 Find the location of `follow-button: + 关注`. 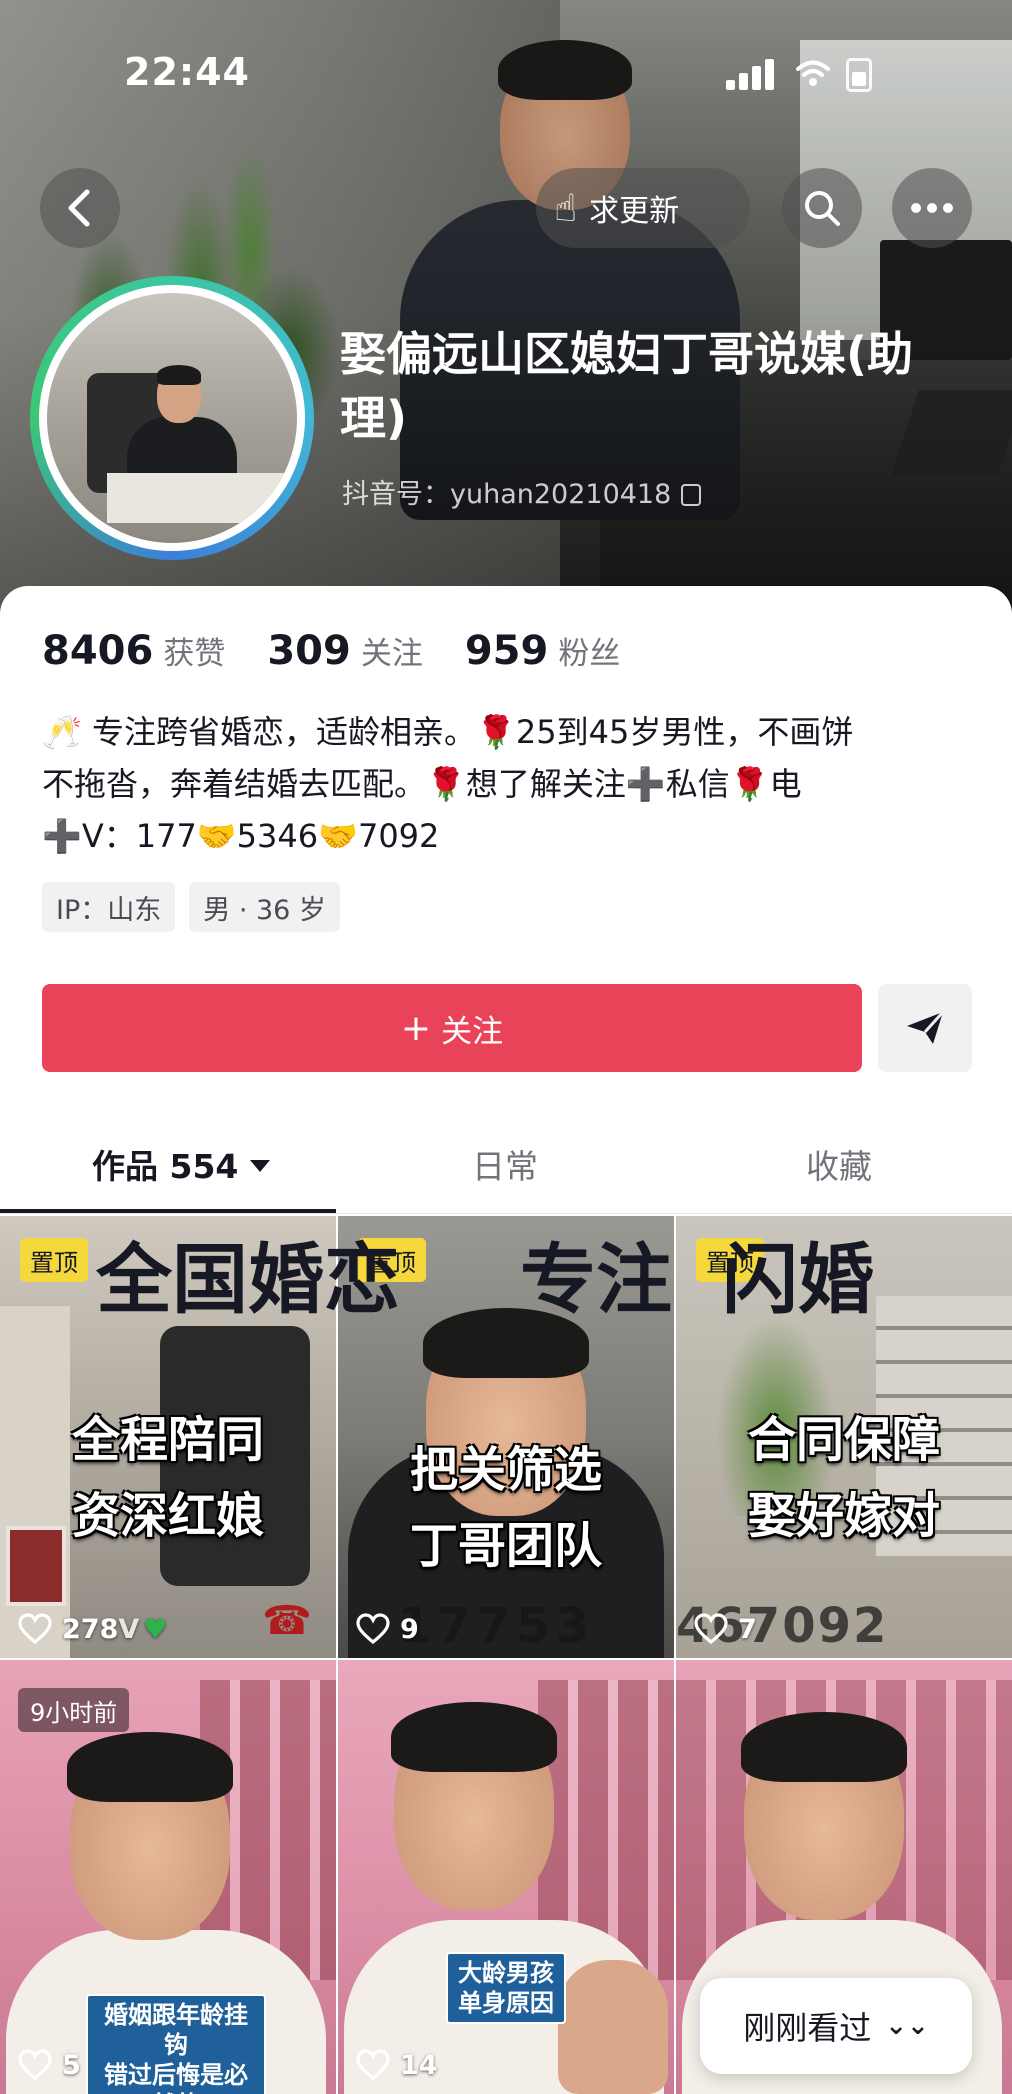

follow-button: + 关注 is located at coordinates (452, 1028).